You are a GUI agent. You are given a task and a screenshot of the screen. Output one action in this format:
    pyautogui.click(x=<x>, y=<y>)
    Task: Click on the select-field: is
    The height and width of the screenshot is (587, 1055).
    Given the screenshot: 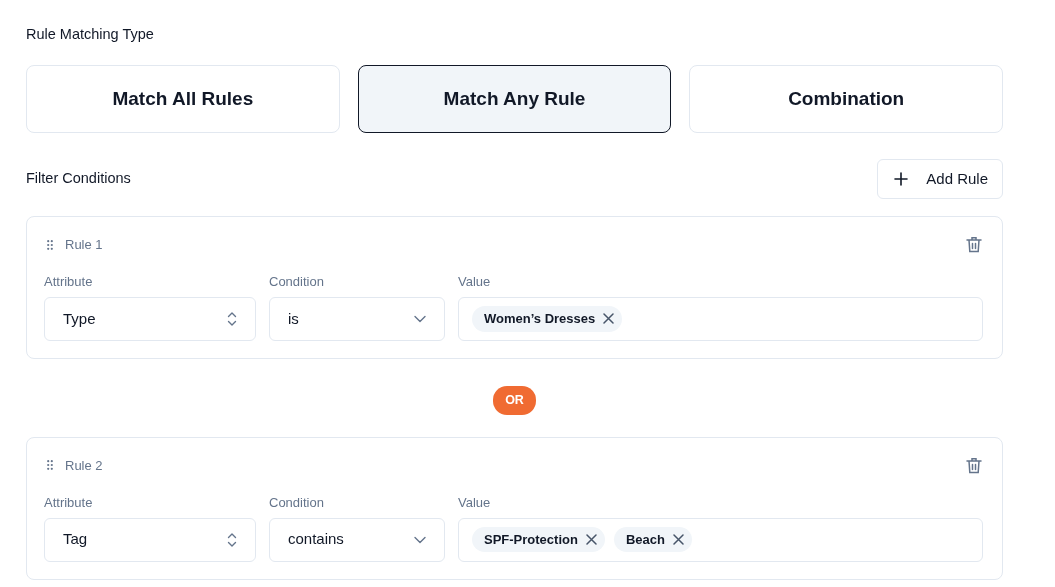 What is the action you would take?
    pyautogui.click(x=357, y=318)
    